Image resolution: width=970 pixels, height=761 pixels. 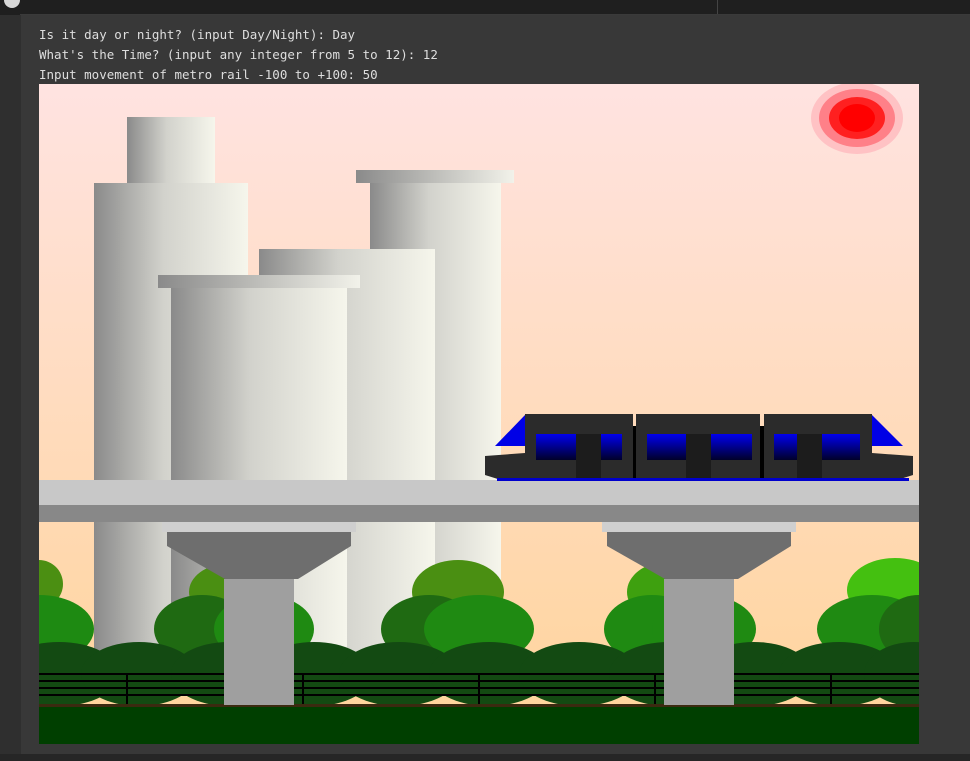 What do you see at coordinates (479, 513) in the screenshot?
I see `metro-track-underside` at bounding box center [479, 513].